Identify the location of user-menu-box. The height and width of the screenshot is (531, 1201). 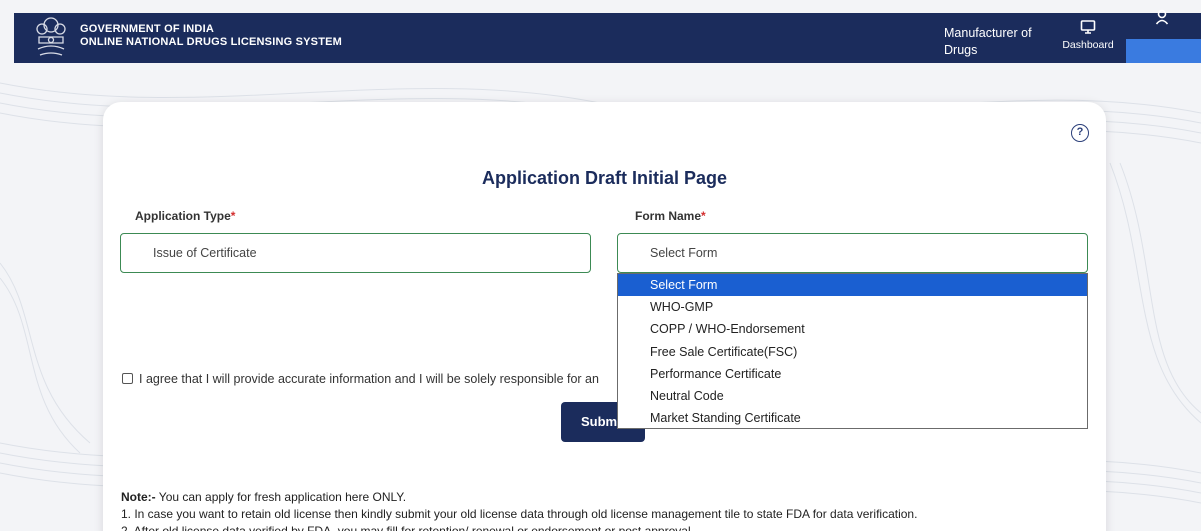
(1163, 51).